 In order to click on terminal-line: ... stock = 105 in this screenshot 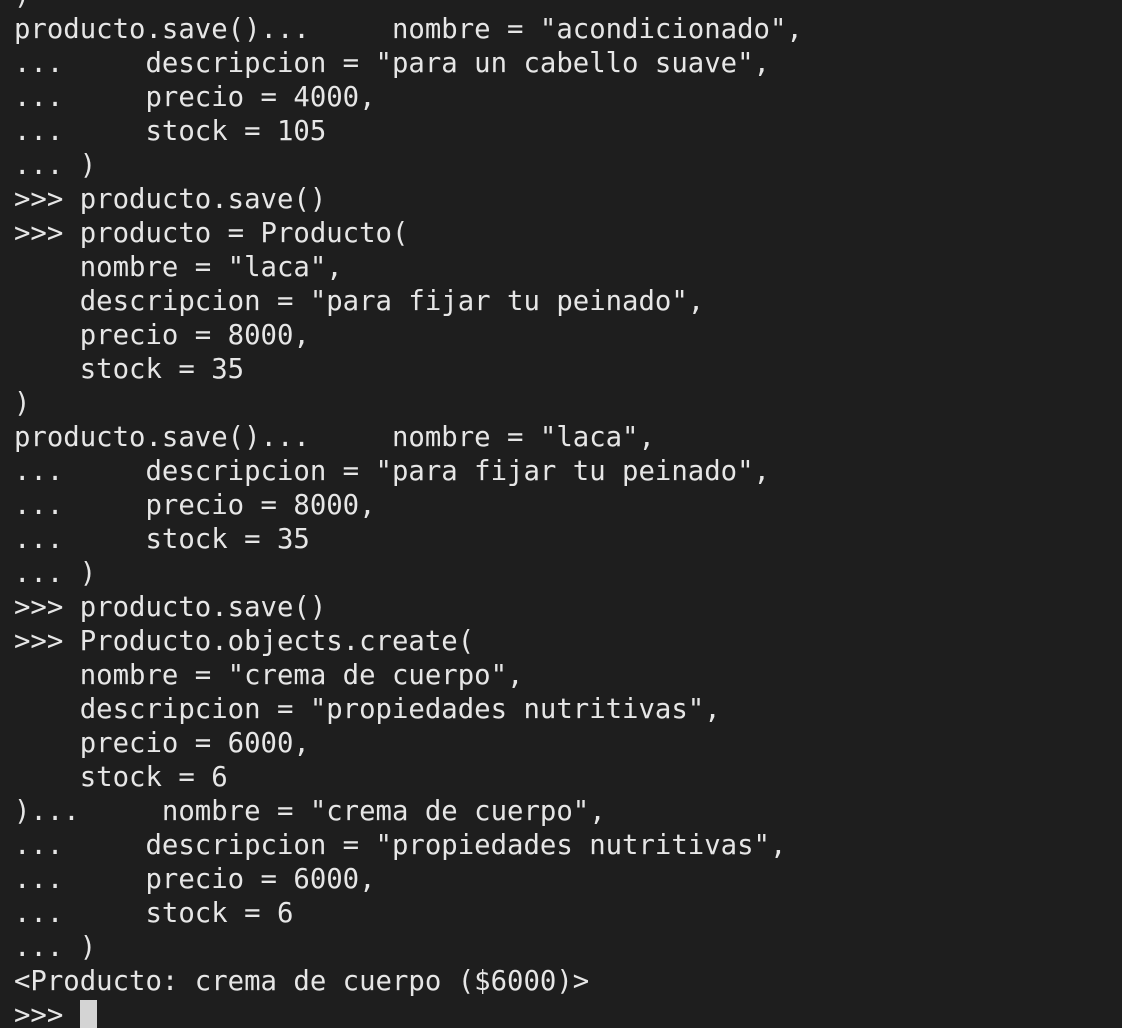, I will do `click(170, 131)`.